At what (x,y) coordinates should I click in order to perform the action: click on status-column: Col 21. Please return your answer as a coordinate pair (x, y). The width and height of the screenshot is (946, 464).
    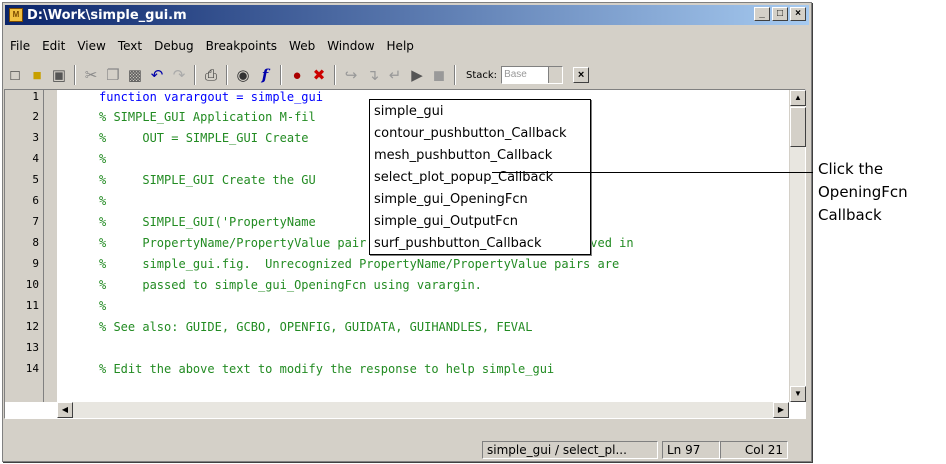
    Looking at the image, I should click on (754, 450).